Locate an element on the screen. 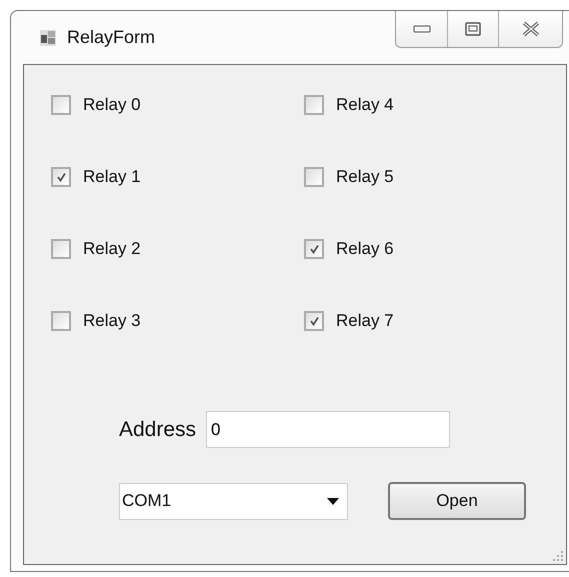  relay-checkbox: Relay 1 is located at coordinates (177, 179).